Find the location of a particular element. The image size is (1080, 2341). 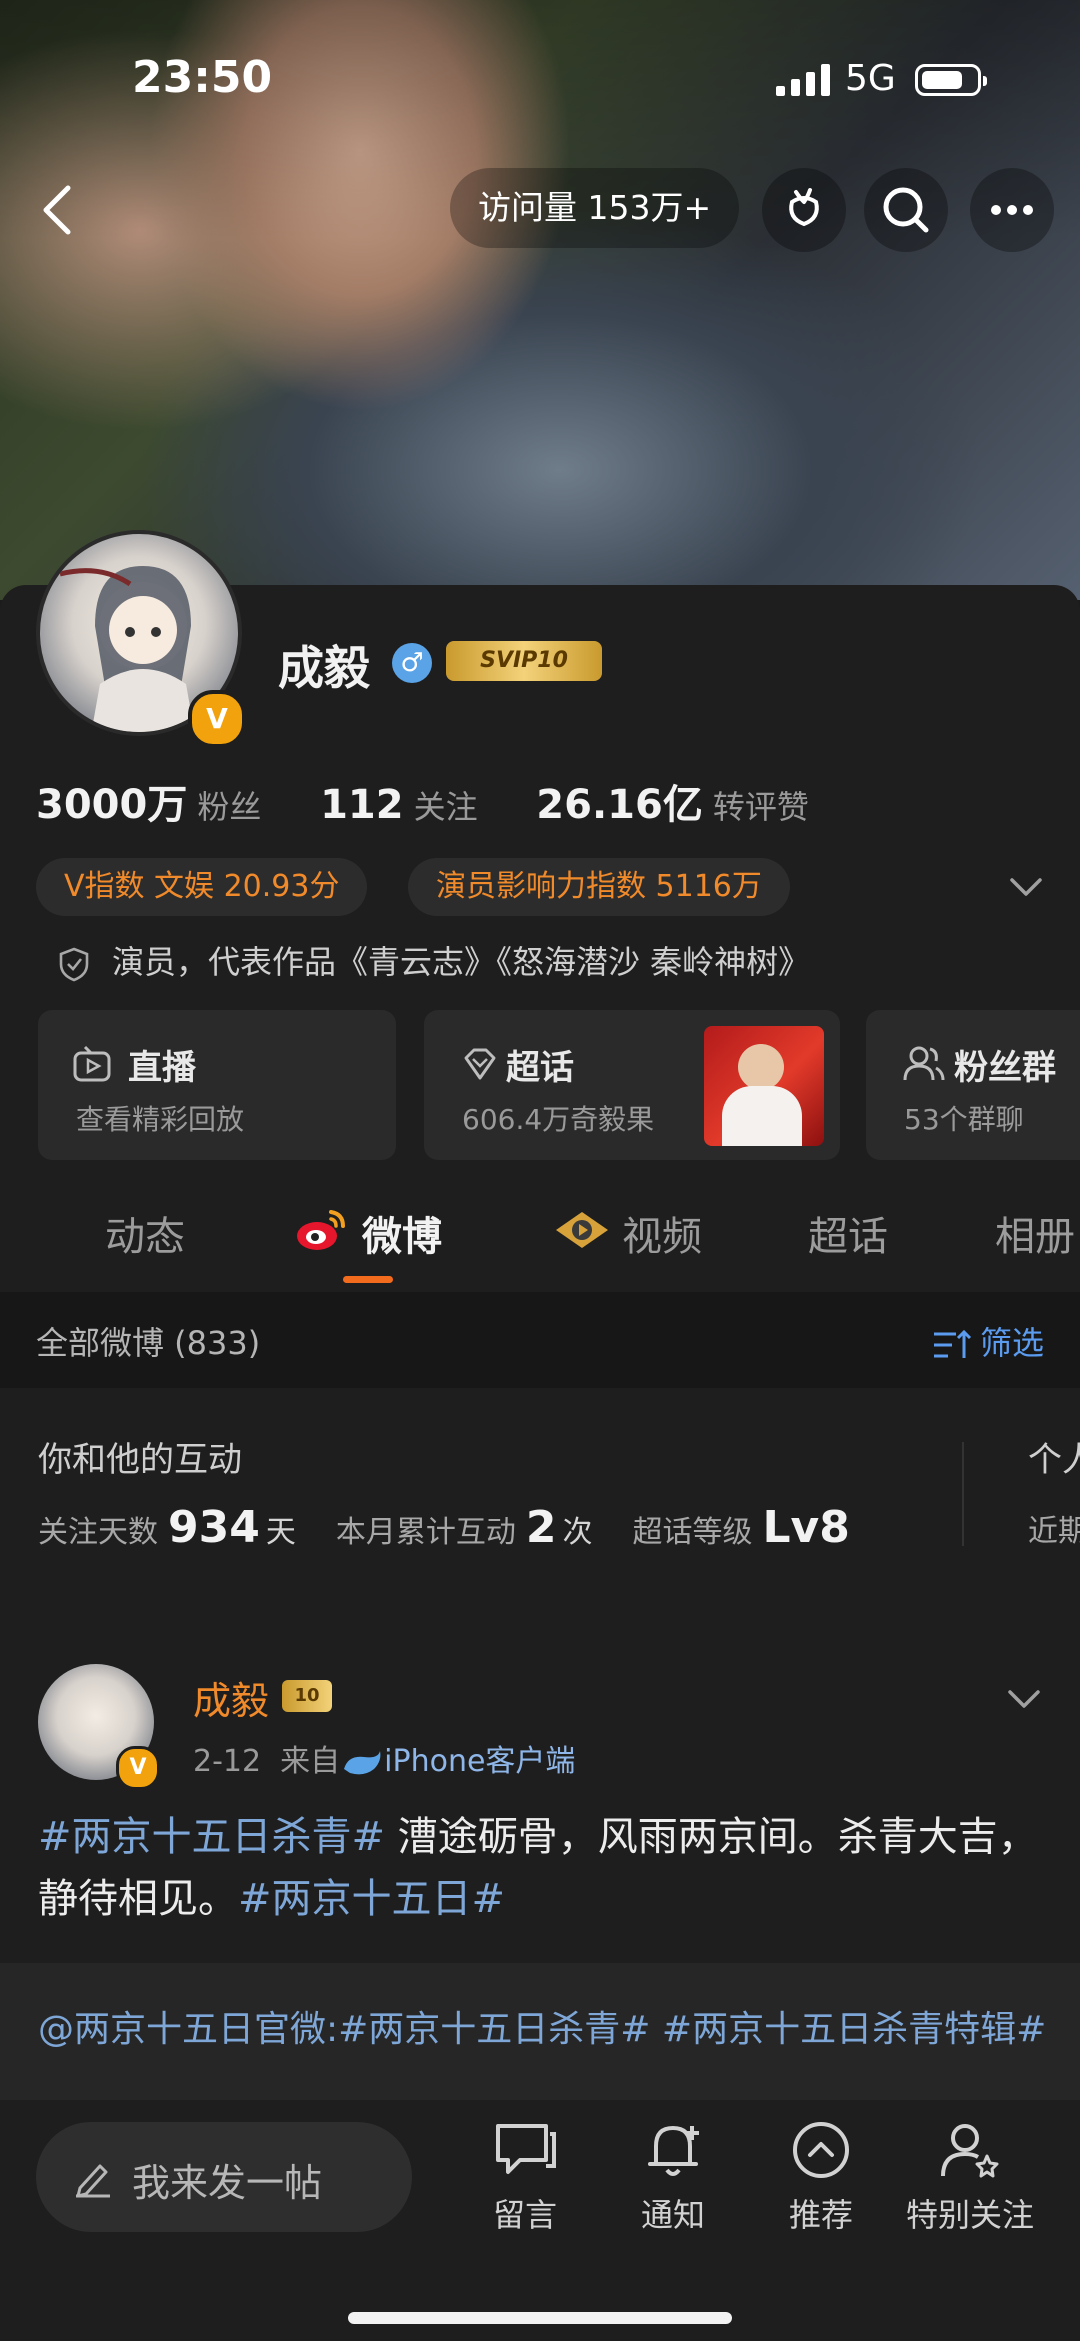

interaction-title: 你和他的互动 is located at coordinates (140, 1460).